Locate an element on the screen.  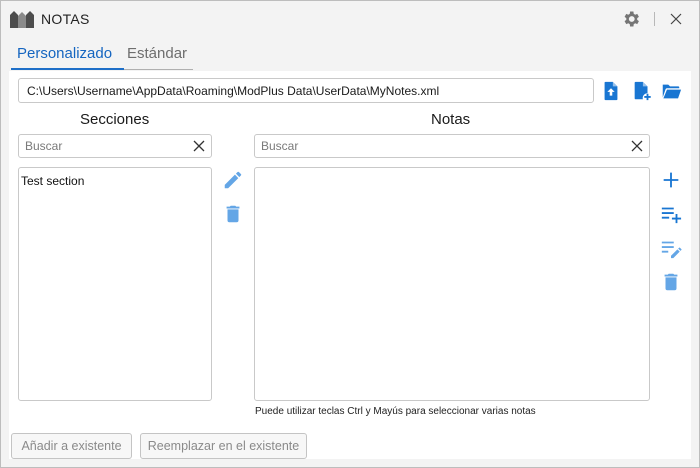
add-note-button is located at coordinates (671, 180).